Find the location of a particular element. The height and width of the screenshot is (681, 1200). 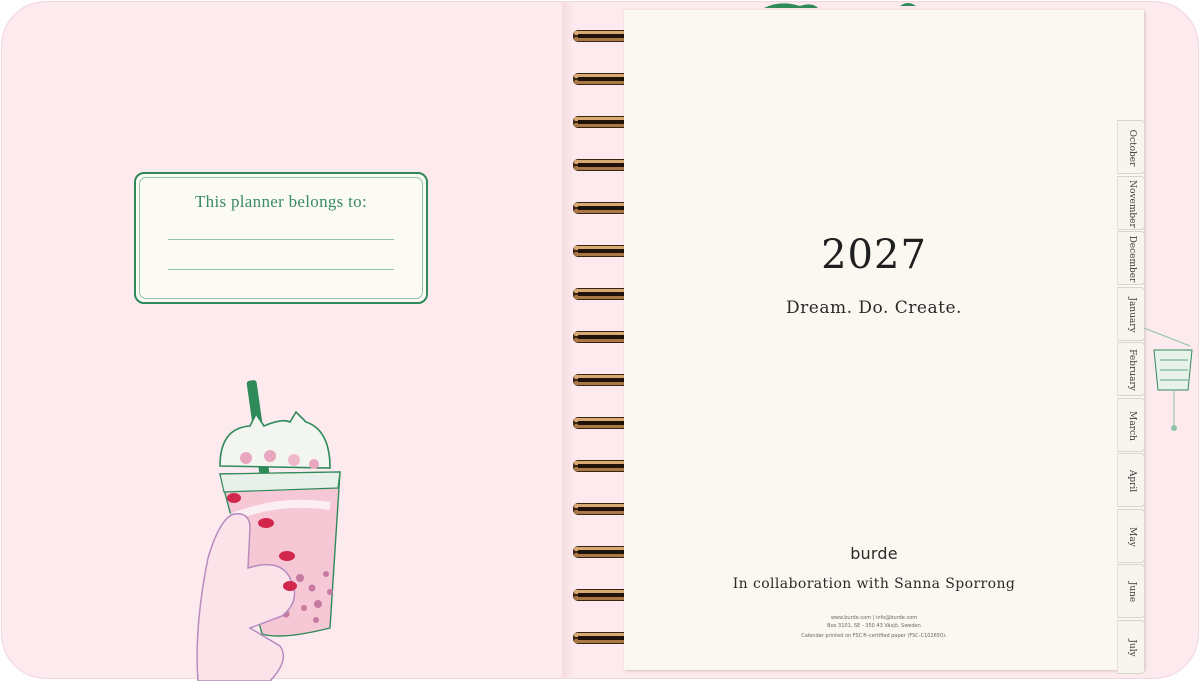

month-tab-label: July is located at coordinates (1132, 647).